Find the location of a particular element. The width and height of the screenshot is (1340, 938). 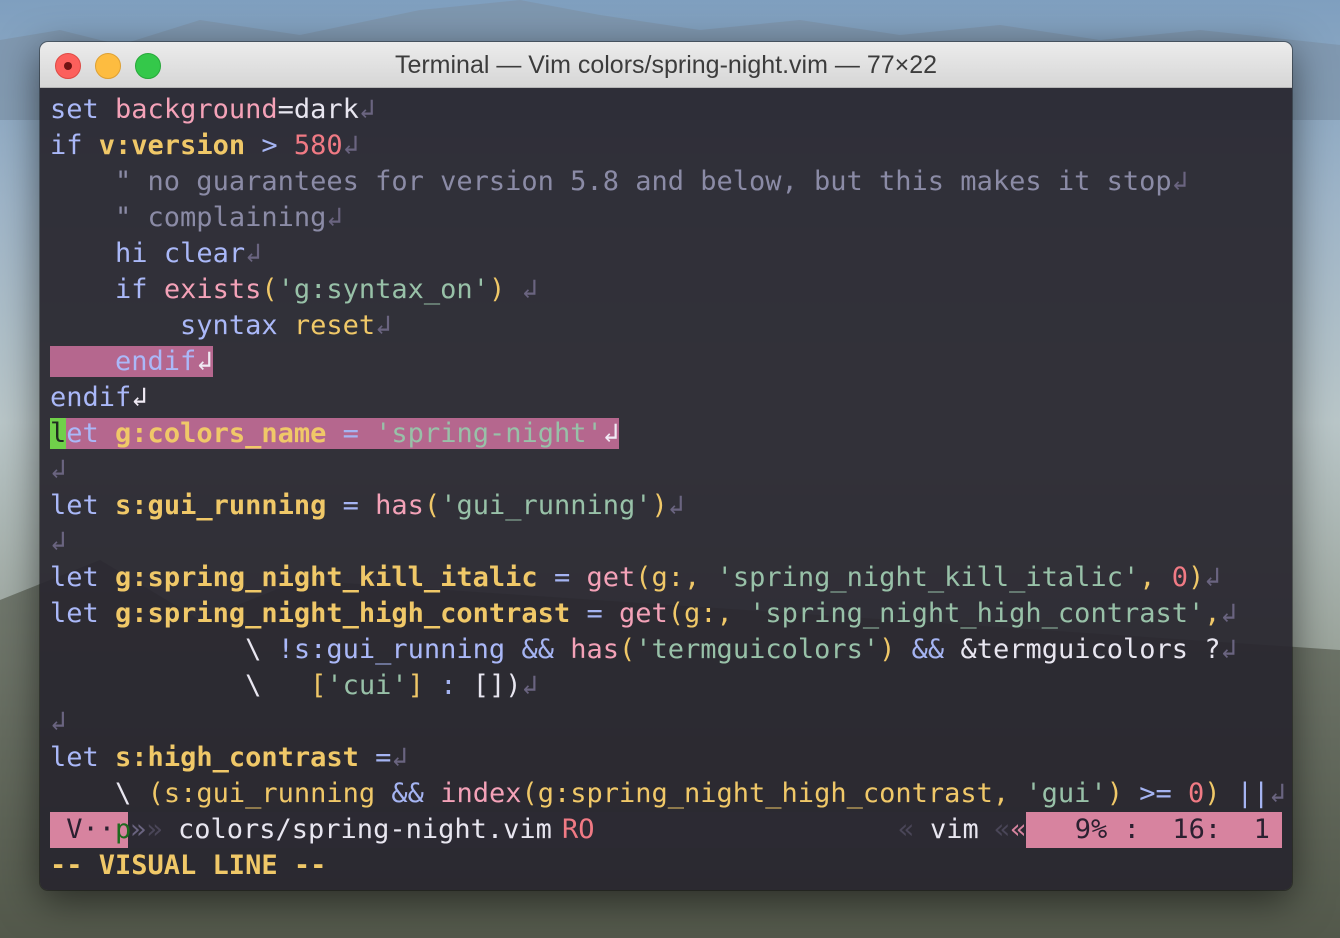

code-line: hi clear↲ is located at coordinates (188, 253).